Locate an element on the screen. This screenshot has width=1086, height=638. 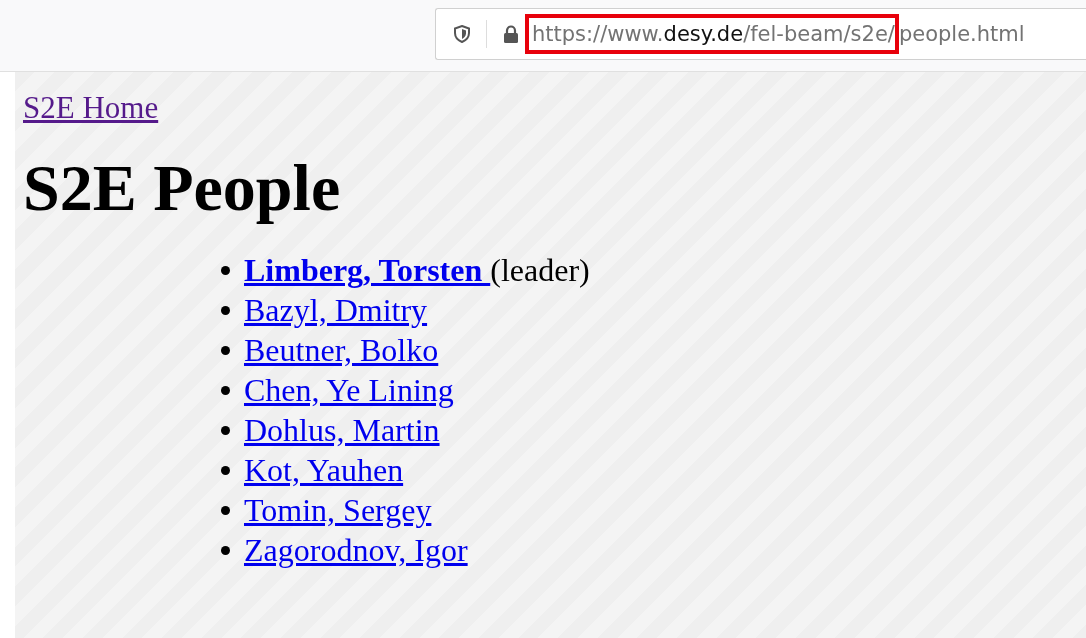
lock-icon is located at coordinates (511, 34).